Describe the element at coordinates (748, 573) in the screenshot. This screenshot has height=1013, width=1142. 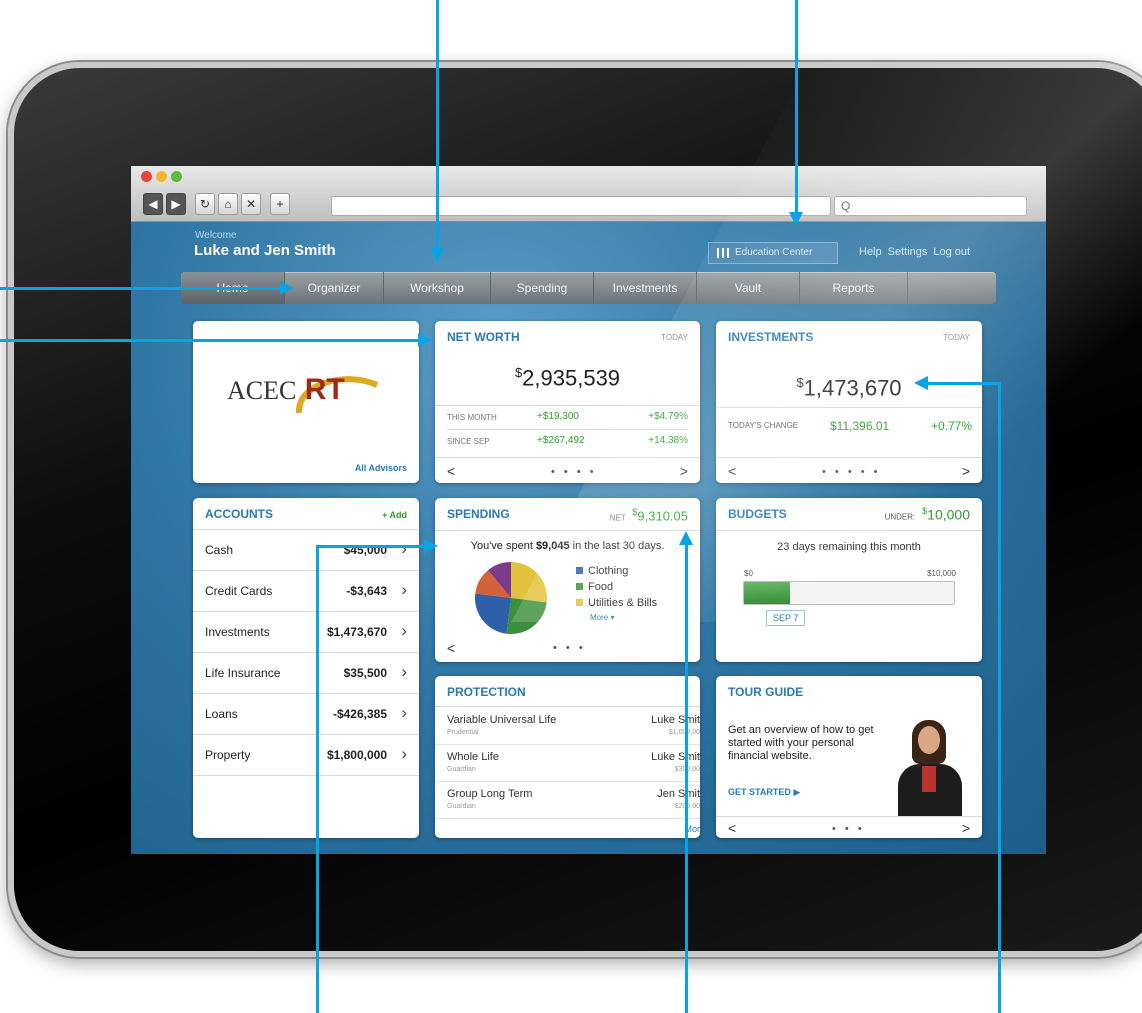
I see `budget-min: $0` at that location.